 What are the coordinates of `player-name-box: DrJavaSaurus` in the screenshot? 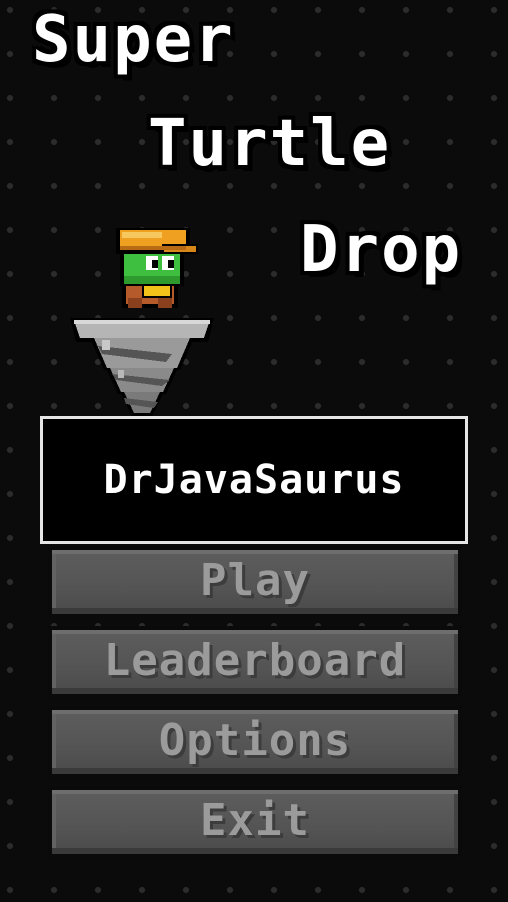 It's located at (254, 480).